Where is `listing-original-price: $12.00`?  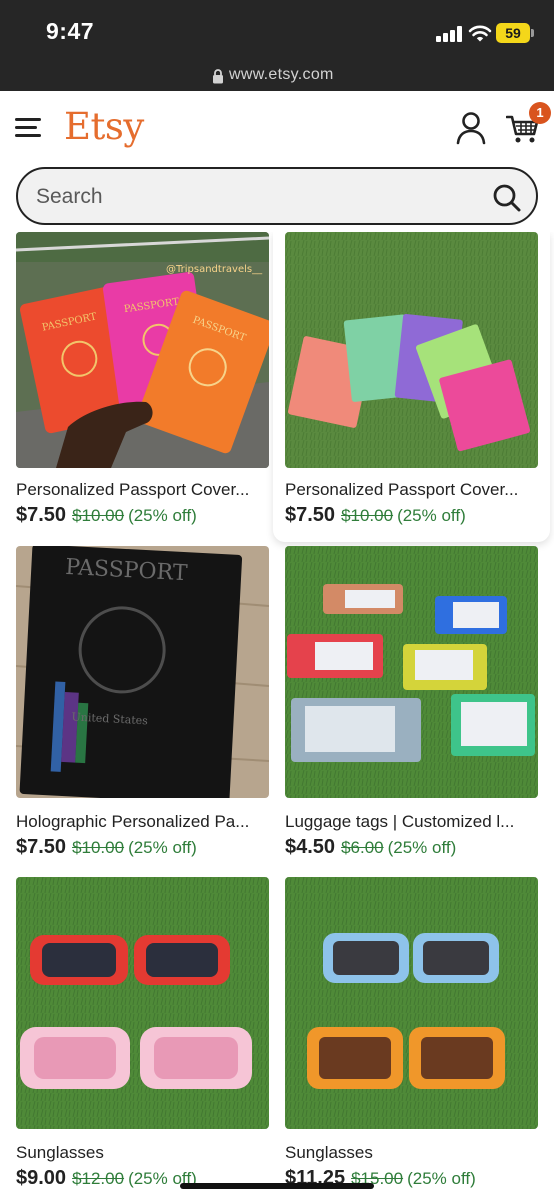
listing-original-price: $12.00 is located at coordinates (98, 1178).